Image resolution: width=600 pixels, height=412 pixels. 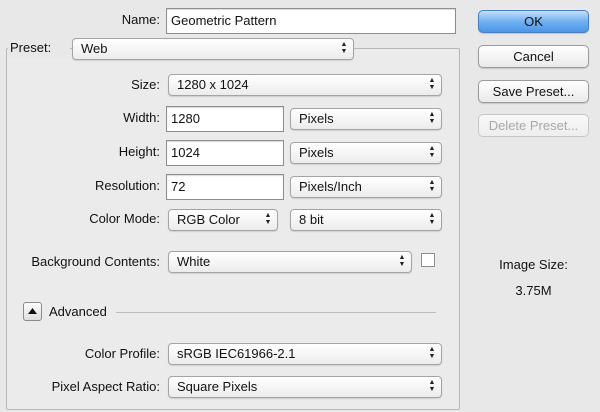 I want to click on height-unit-select: Pixels ▲ ▼, so click(x=366, y=153).